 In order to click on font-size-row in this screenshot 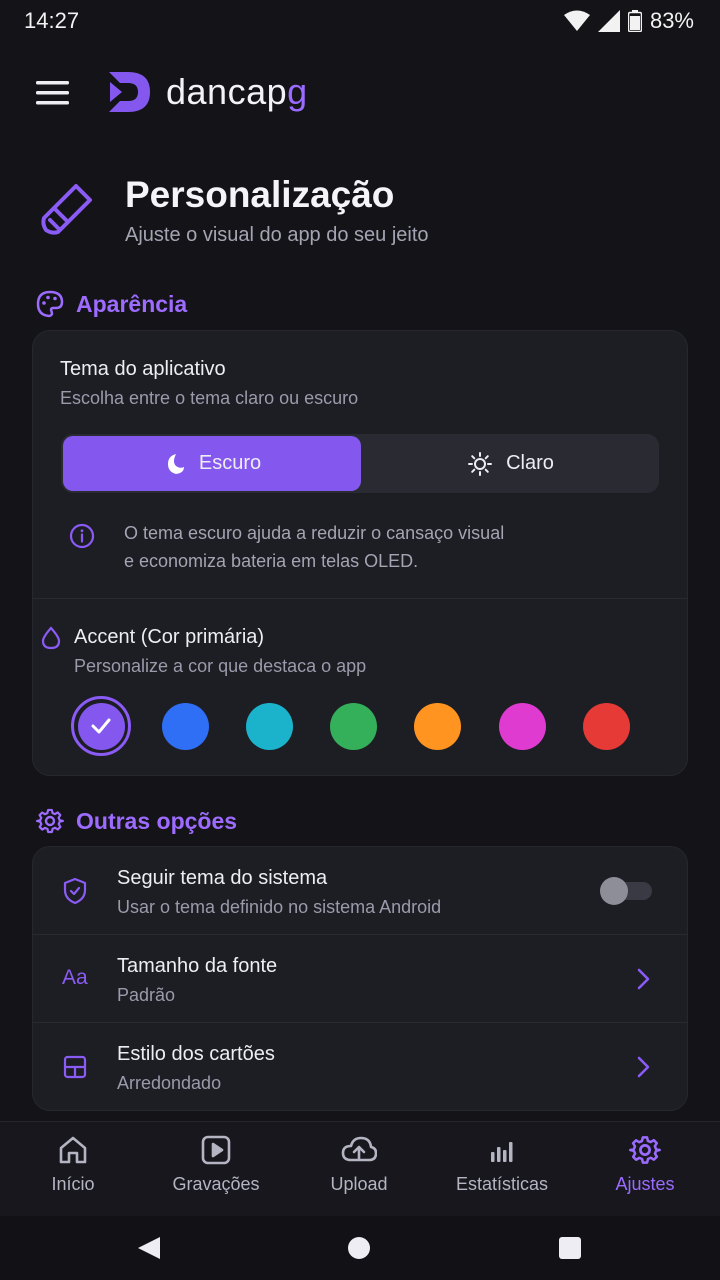, I will do `click(360, 978)`.